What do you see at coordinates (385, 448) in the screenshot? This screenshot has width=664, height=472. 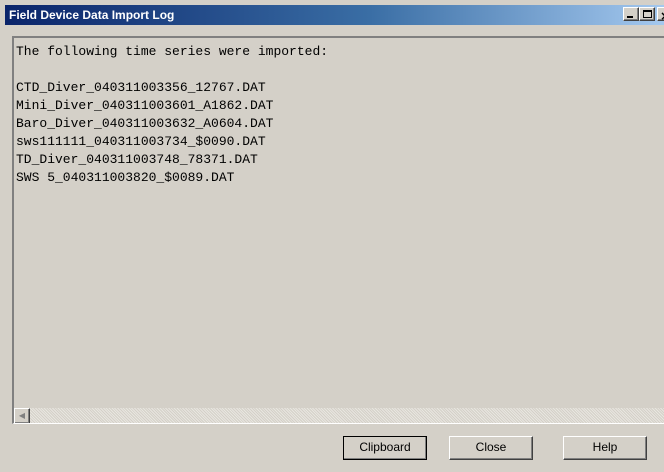 I see `clipboard-button: Clipboard` at bounding box center [385, 448].